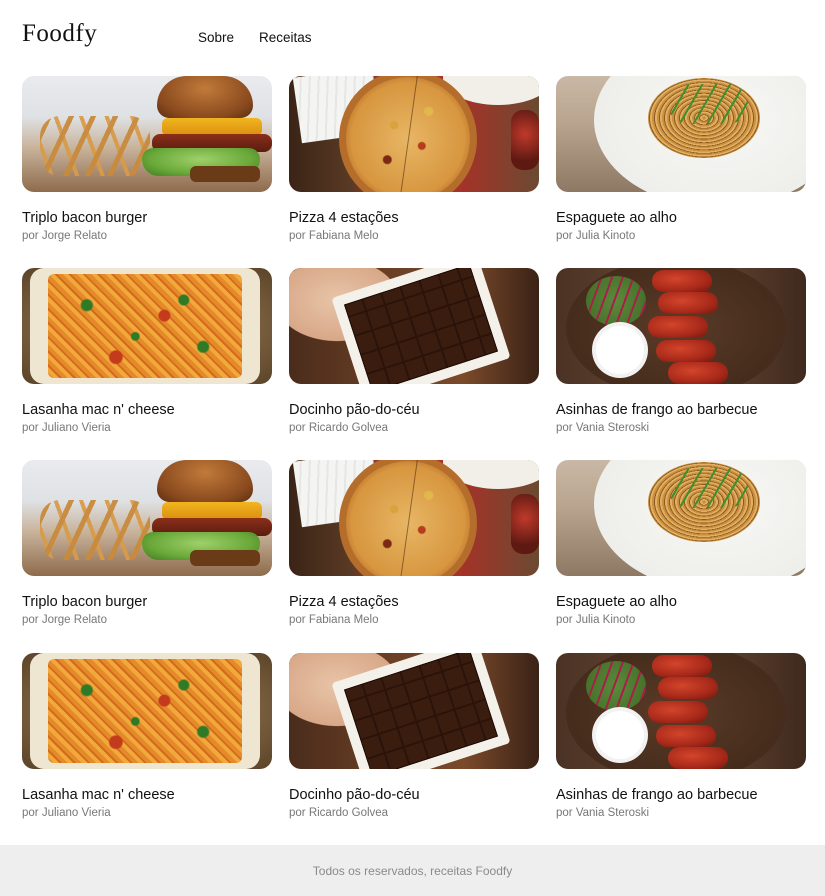 Image resolution: width=825 pixels, height=896 pixels. Describe the element at coordinates (412, 38) in the screenshot. I see `header: Foodfy Sobre Receitas` at that location.